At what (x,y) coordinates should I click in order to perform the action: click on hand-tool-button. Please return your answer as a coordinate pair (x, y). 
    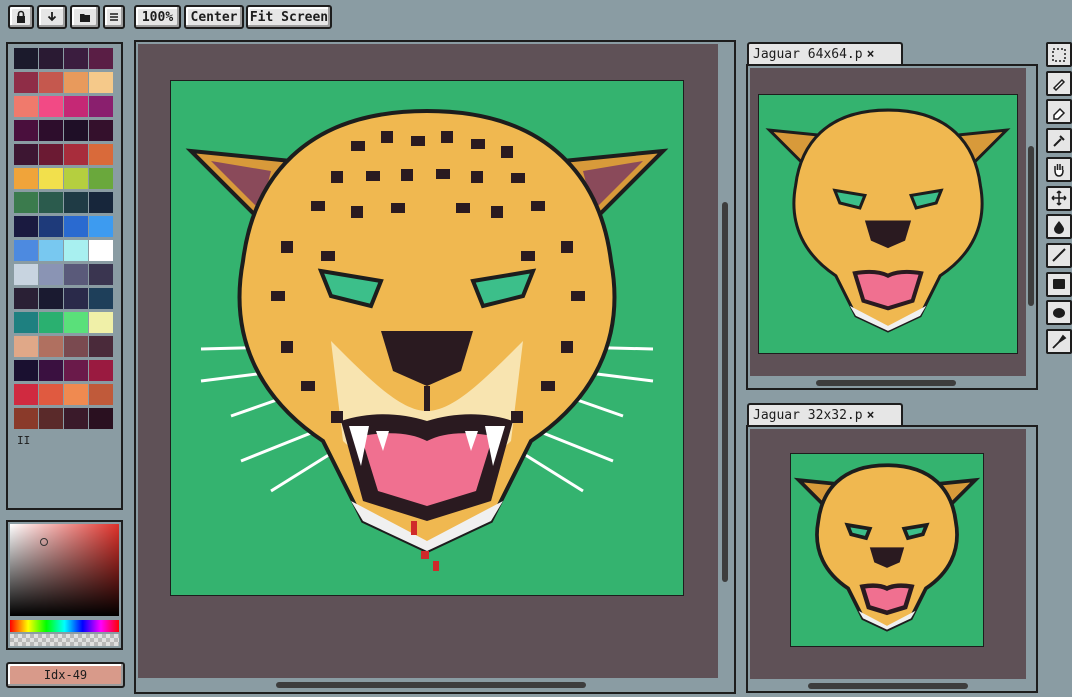
    Looking at the image, I should click on (1059, 169).